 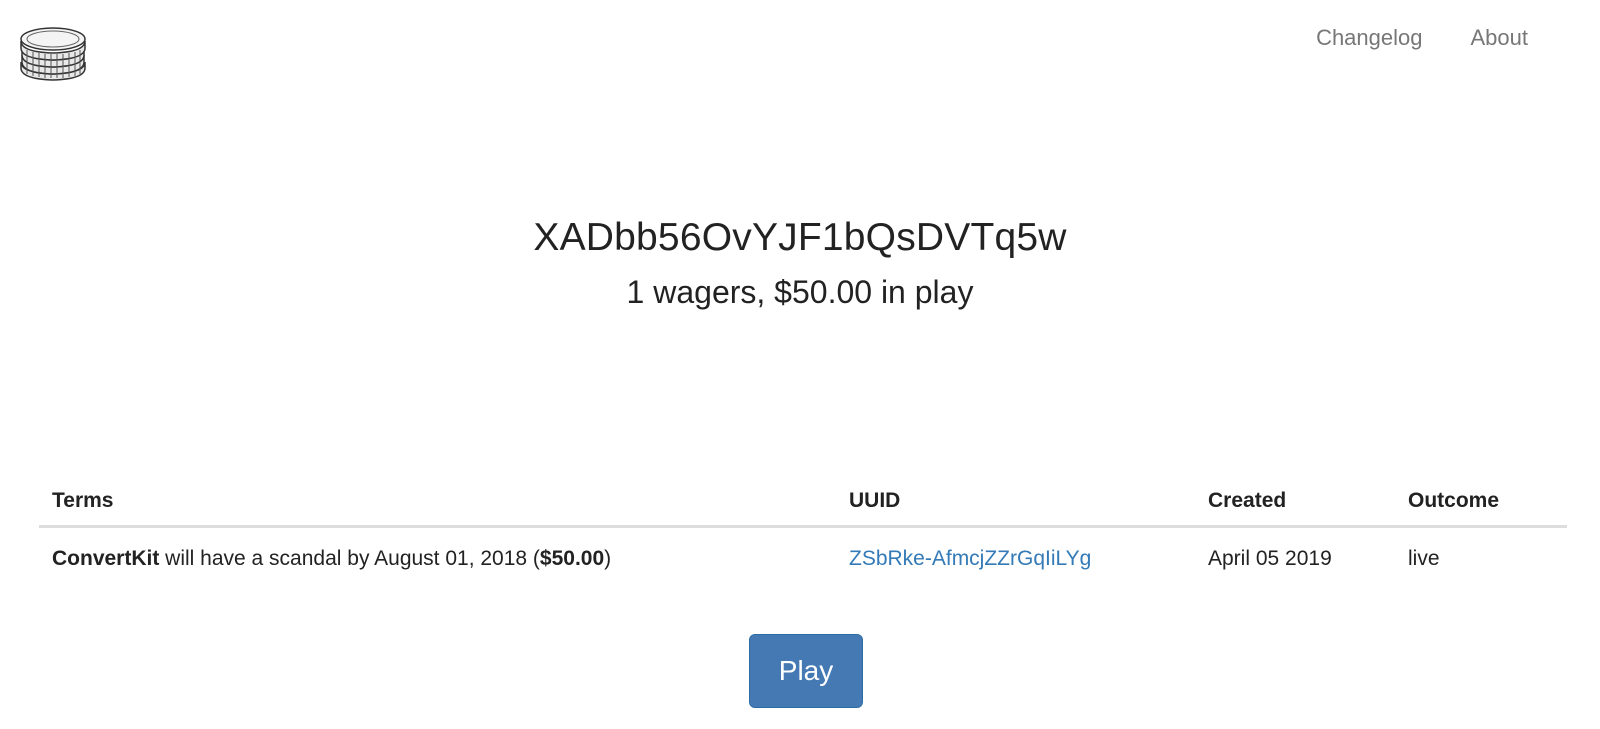 What do you see at coordinates (970, 558) in the screenshot?
I see `uuid-link: ZSbRke-AfmcjZZrGqIiLYg` at bounding box center [970, 558].